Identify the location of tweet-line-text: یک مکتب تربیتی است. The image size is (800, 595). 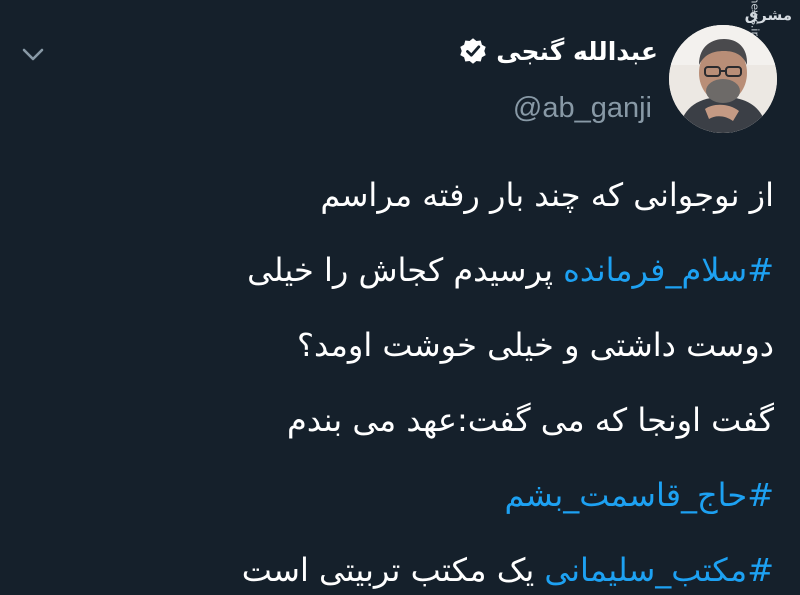
(393, 570).